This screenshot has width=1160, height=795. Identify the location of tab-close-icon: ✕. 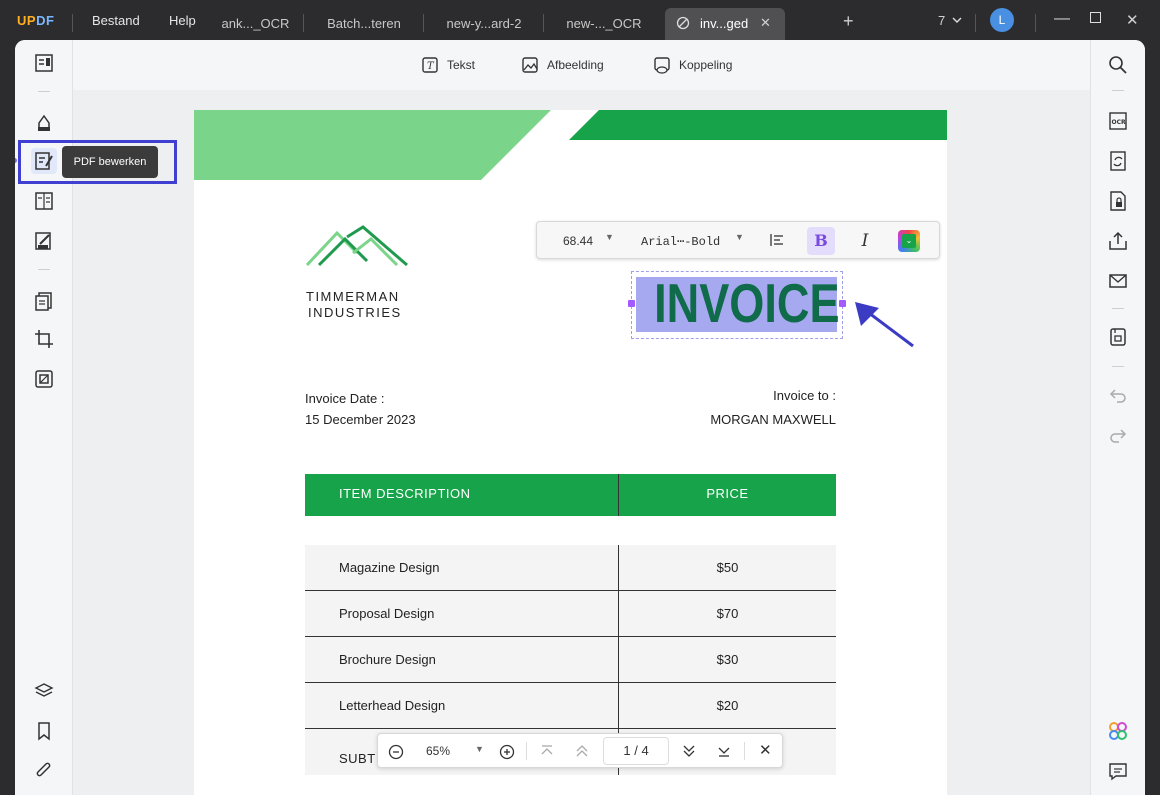
(765, 23).